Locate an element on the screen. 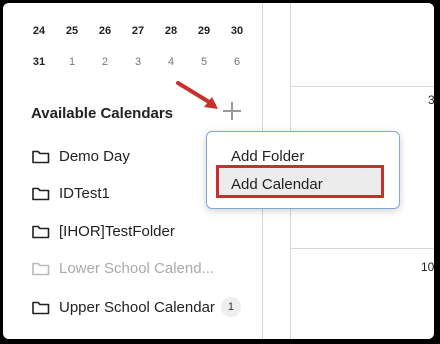 This screenshot has height=344, width=440. calendar-item-ihor-testfolder: [IHOR]TestFolder is located at coordinates (103, 231).